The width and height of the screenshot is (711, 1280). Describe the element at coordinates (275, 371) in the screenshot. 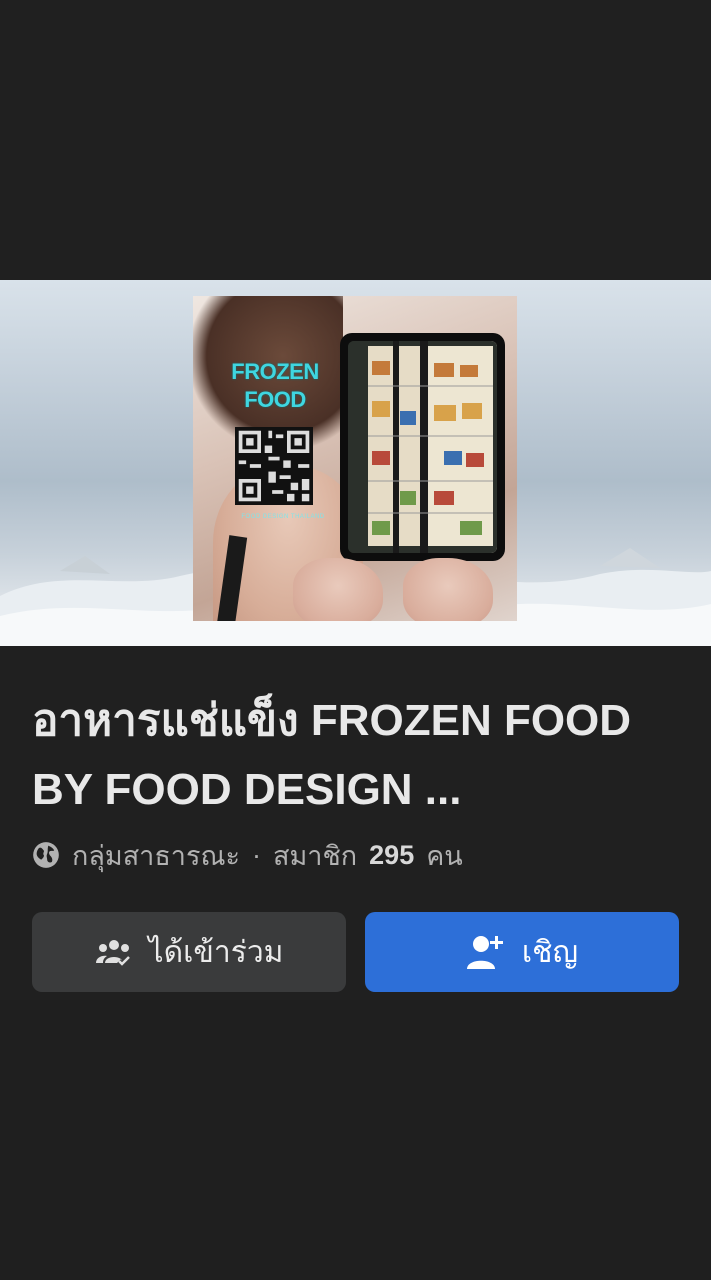

I see `poster-title-line1: FROZEN` at that location.